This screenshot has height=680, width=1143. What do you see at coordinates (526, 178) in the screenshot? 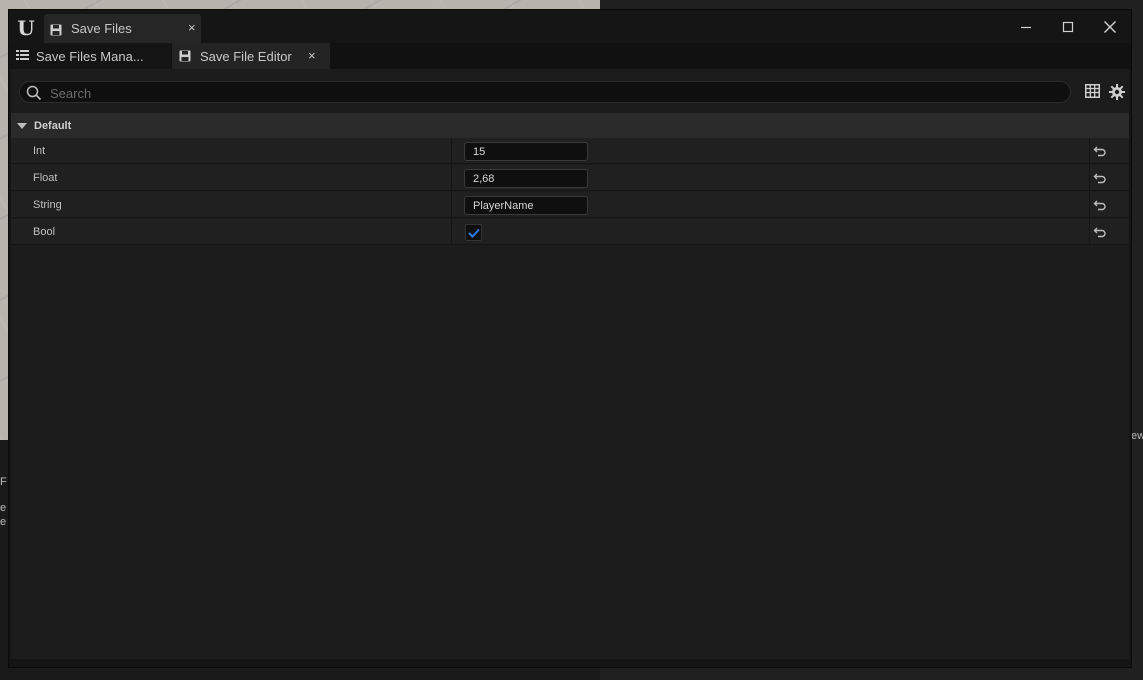
I see `float-value-field` at bounding box center [526, 178].